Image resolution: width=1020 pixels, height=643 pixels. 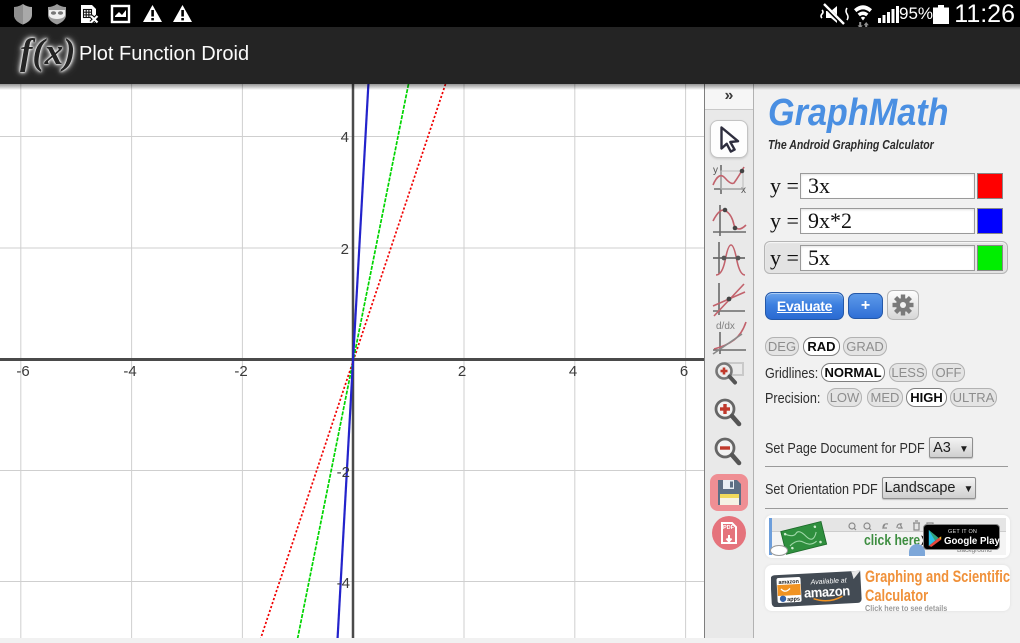 I want to click on svg-text: PDF, so click(x=729, y=528).